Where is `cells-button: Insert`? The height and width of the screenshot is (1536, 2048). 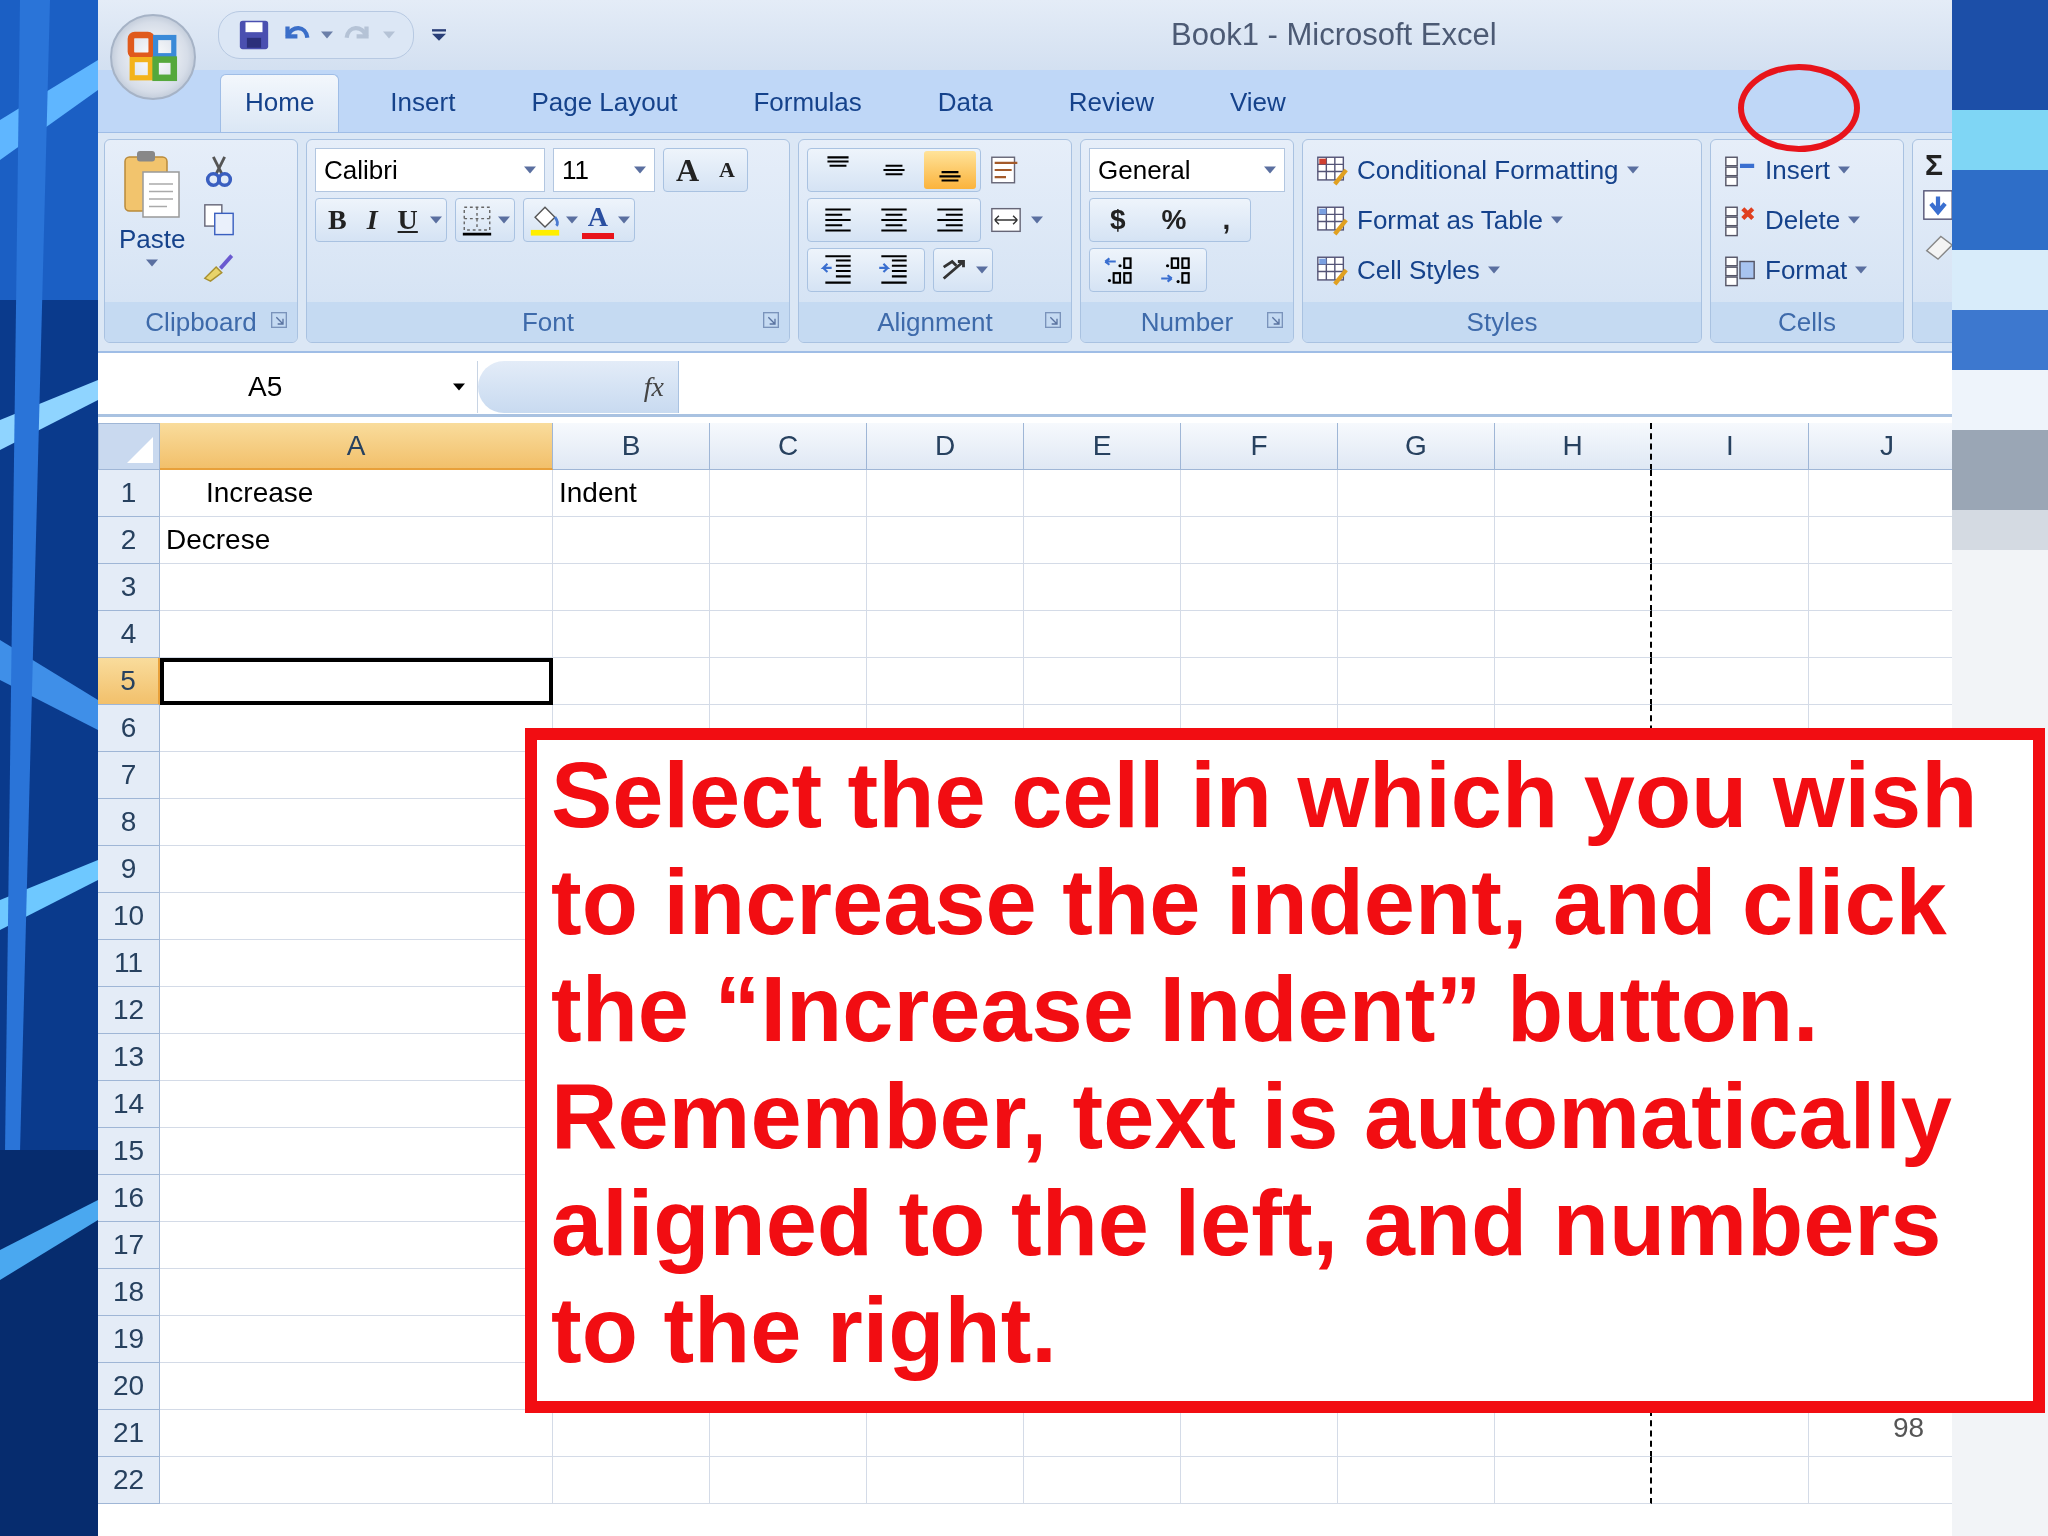
cells-button: Insert is located at coordinates (1787, 170).